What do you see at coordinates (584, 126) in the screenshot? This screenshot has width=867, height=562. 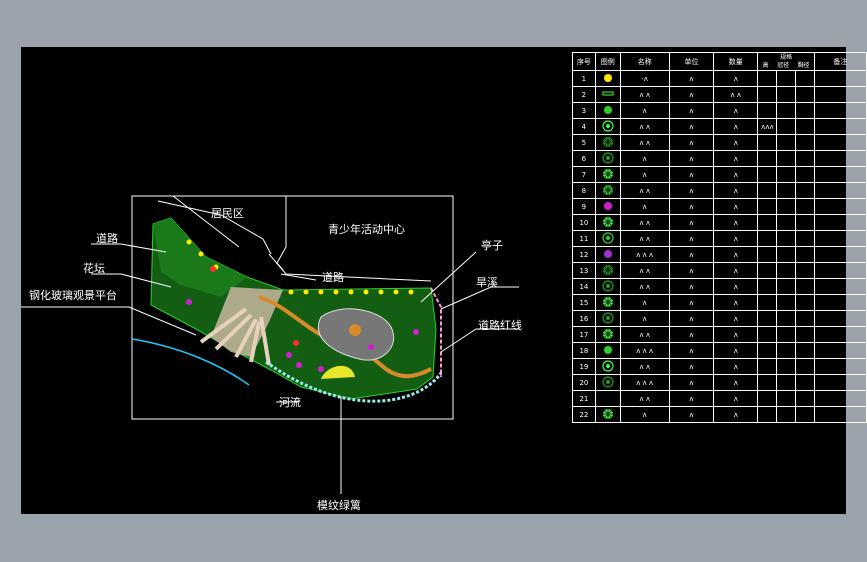 I see `legend-index: 4` at bounding box center [584, 126].